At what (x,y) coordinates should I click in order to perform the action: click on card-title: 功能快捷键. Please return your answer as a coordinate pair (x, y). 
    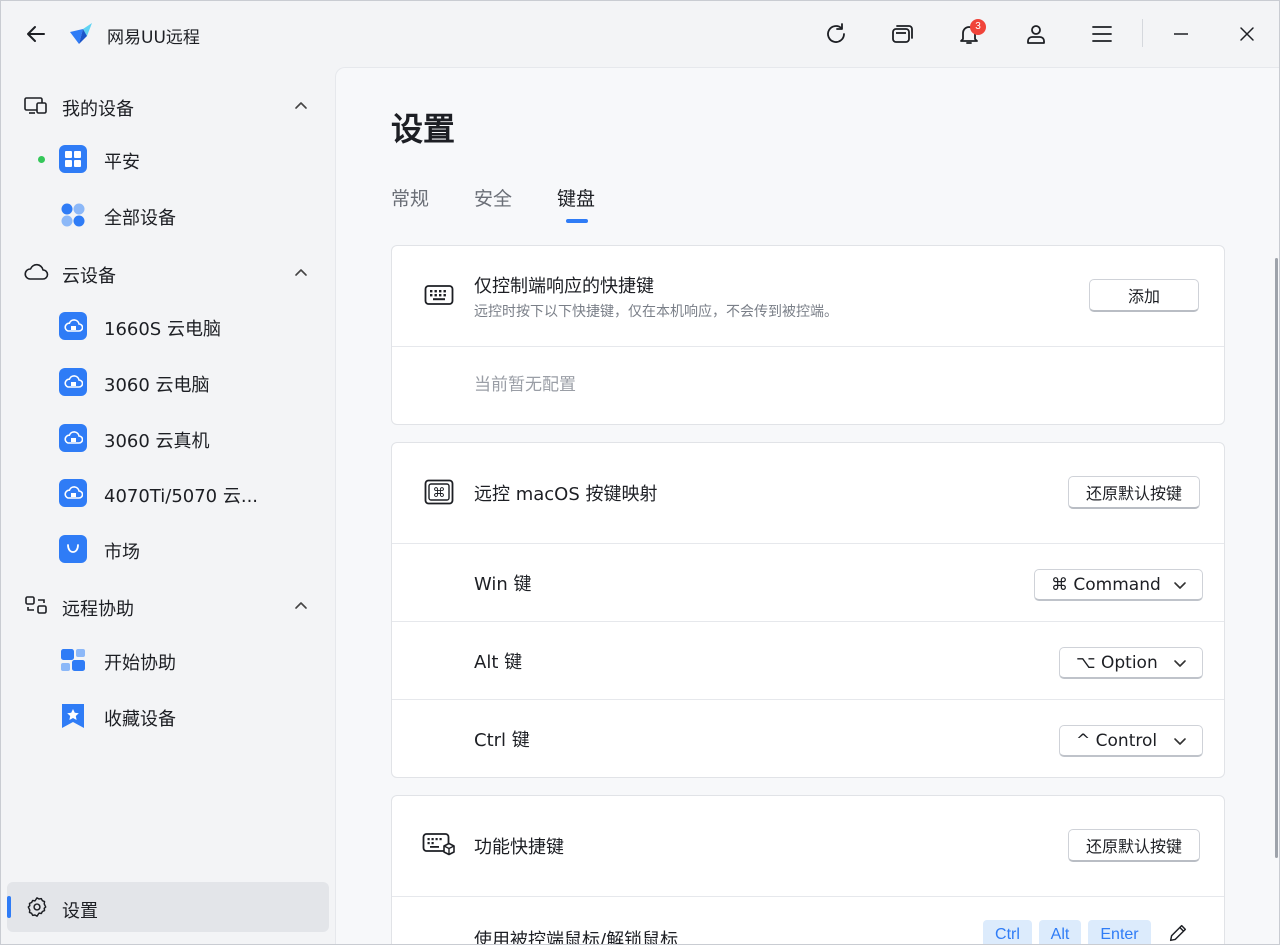
    Looking at the image, I should click on (519, 847).